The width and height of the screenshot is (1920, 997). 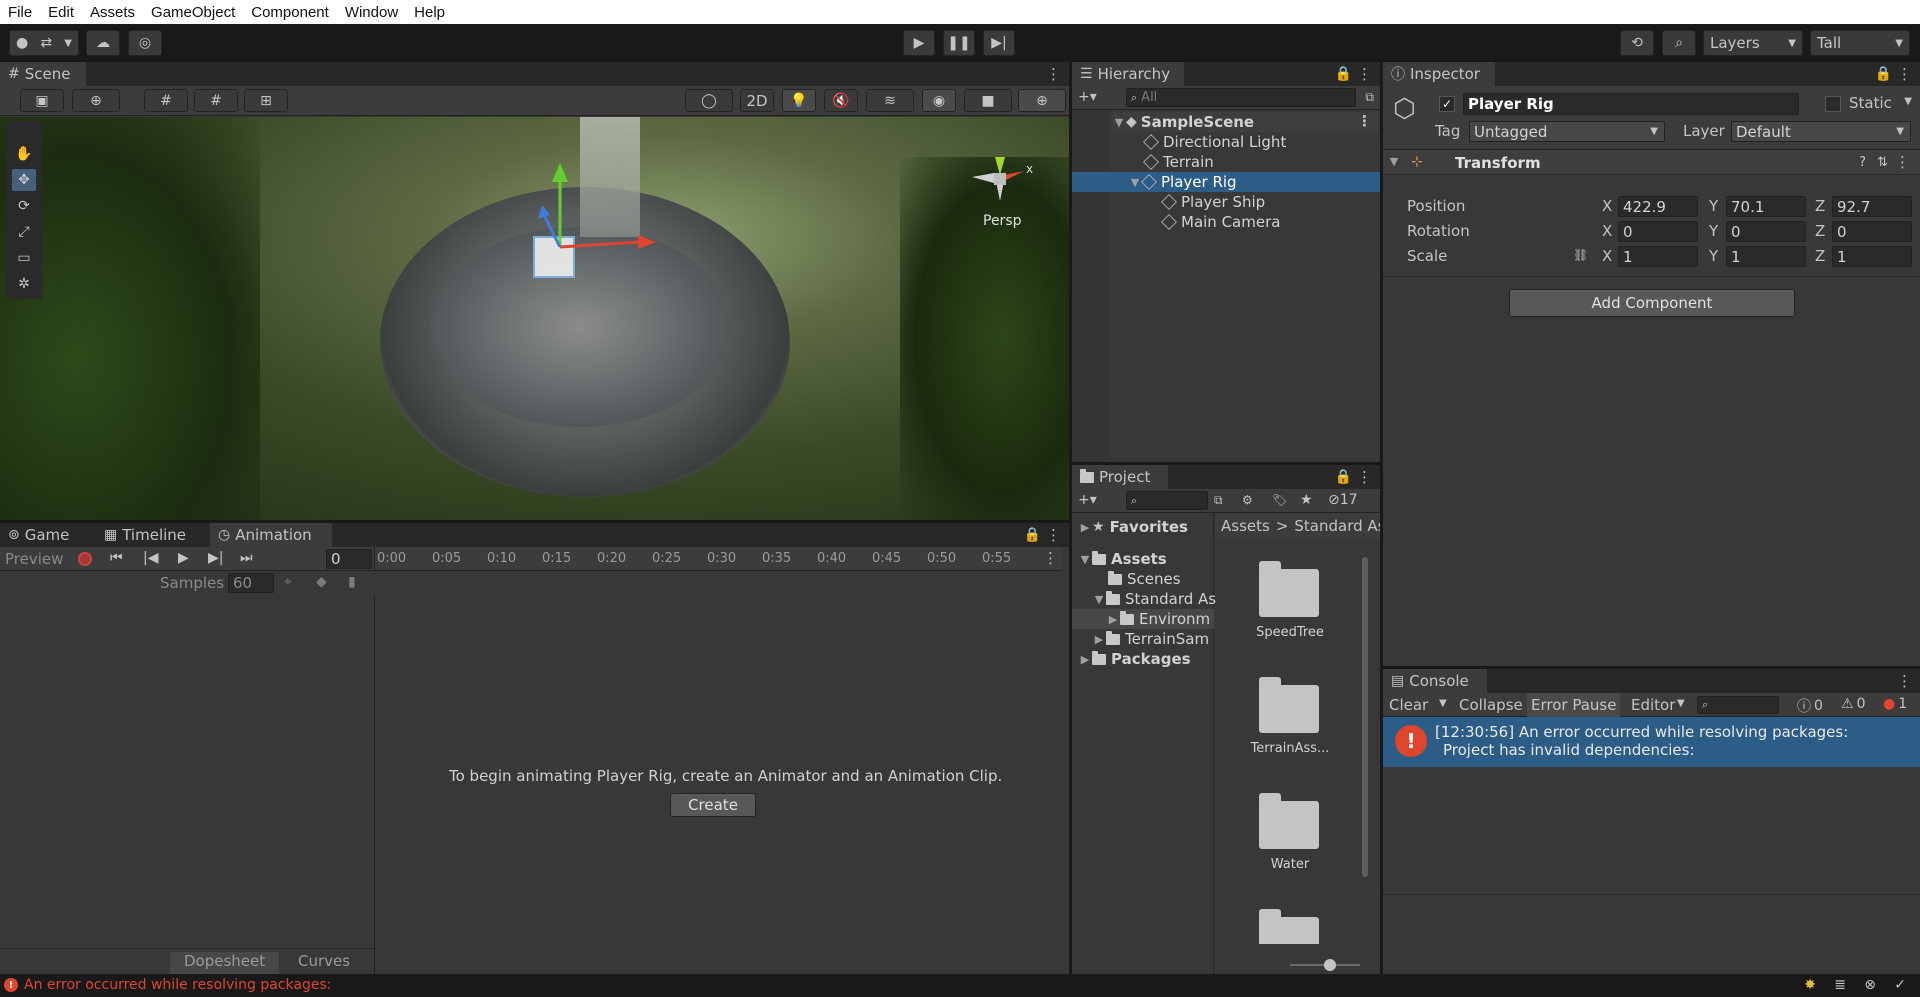 What do you see at coordinates (1435, 681) in the screenshot?
I see `tab-console: ▤ Console` at bounding box center [1435, 681].